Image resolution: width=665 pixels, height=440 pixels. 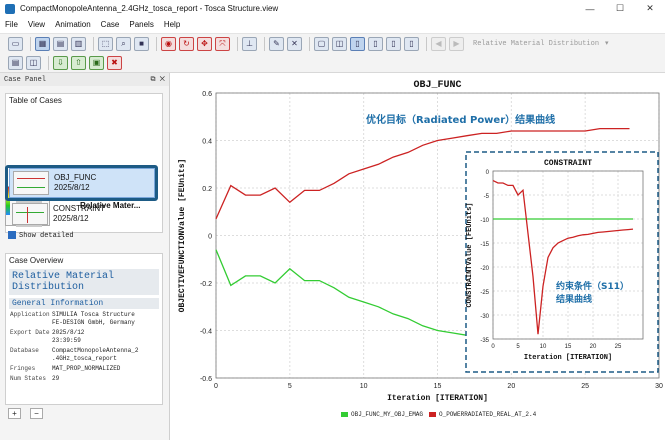 What do you see at coordinates (438, 43) in the screenshot?
I see `back-icon: ◀` at bounding box center [438, 43].